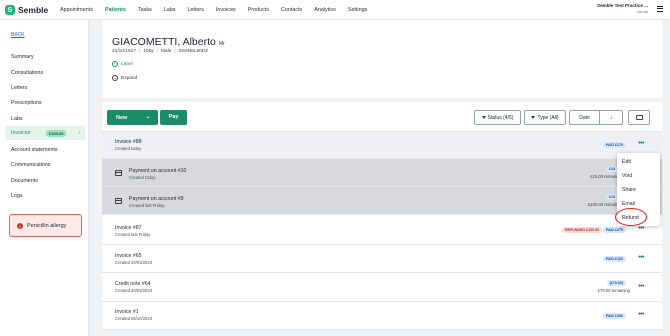 This screenshot has height=336, width=670. What do you see at coordinates (660, 9) in the screenshot?
I see `hamburger-menu-icon` at bounding box center [660, 9].